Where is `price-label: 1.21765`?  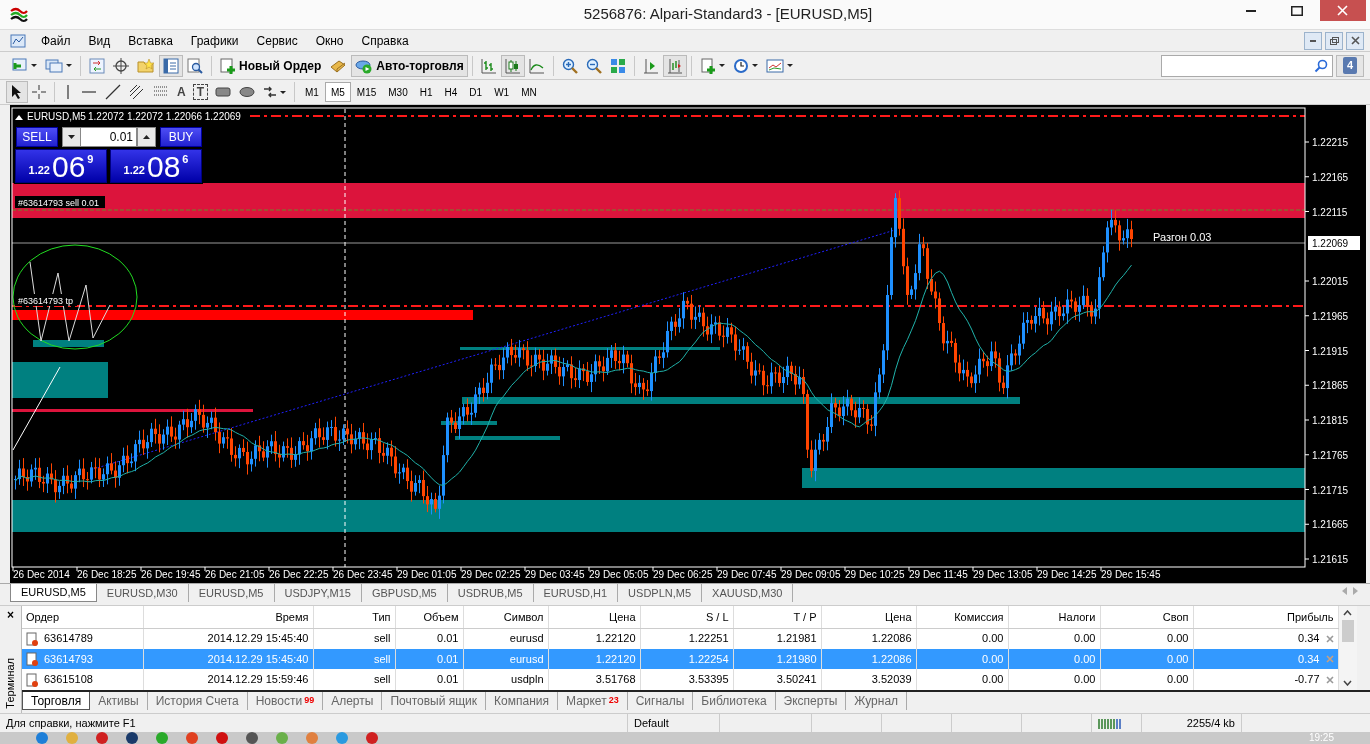
price-label: 1.21765 is located at coordinates (1330, 455).